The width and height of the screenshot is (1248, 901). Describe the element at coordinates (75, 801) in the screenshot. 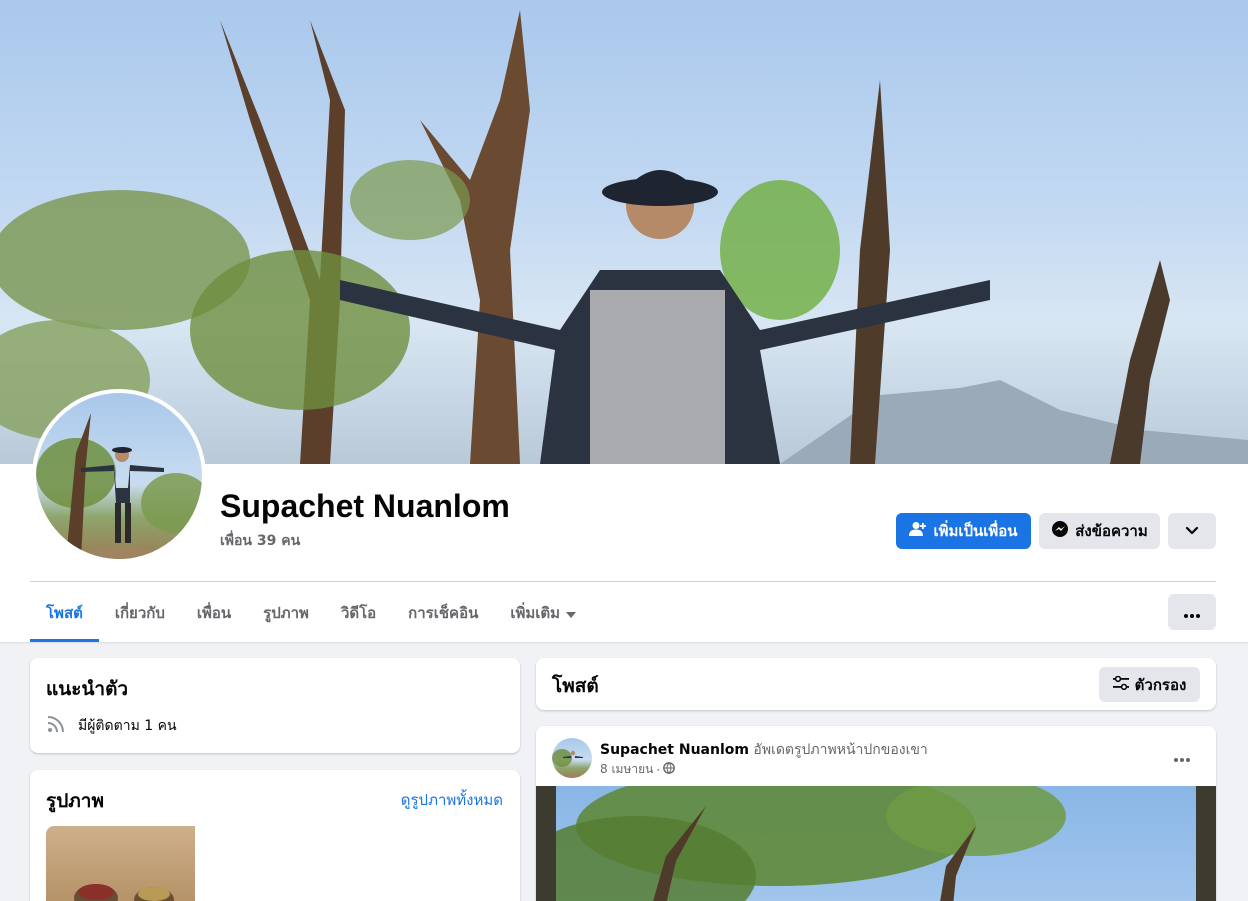

I see `photos-title: รูปภาพ` at that location.